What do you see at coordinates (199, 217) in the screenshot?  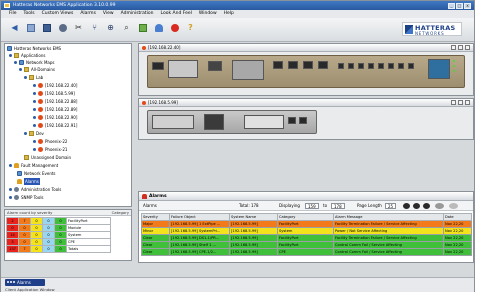 I see `col-failure-object: Failure Object` at bounding box center [199, 217].